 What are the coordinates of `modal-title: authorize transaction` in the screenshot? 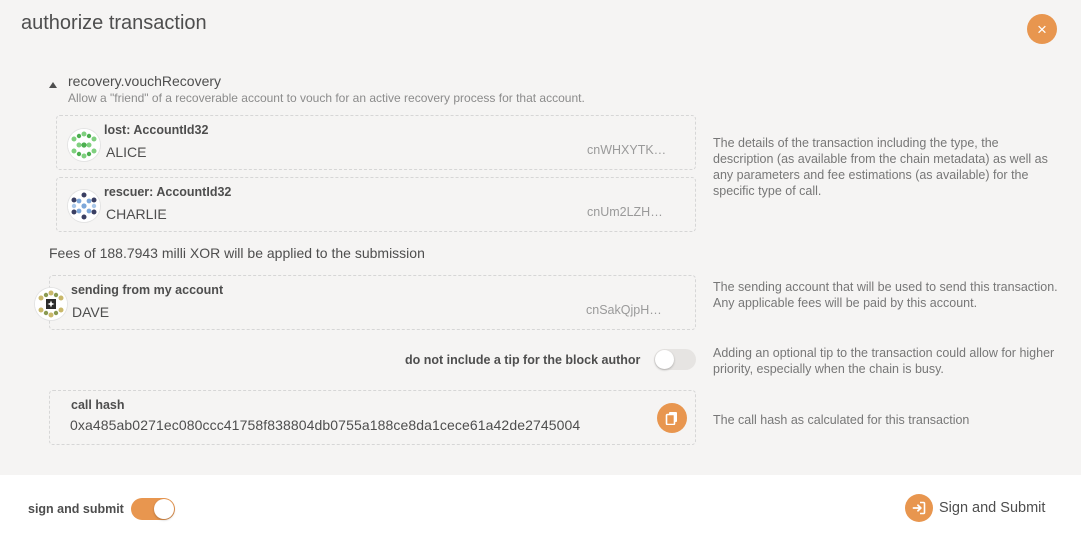 It's located at (114, 23).